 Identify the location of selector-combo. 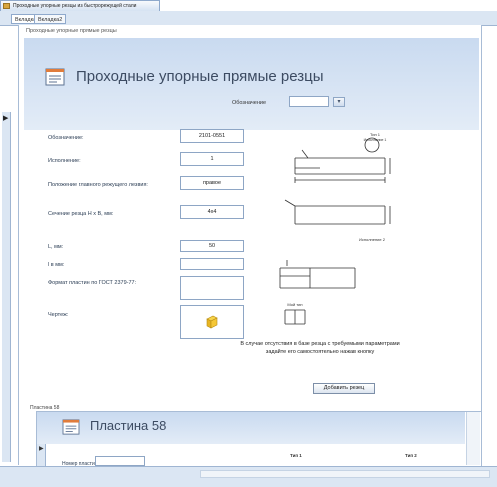
(309, 101).